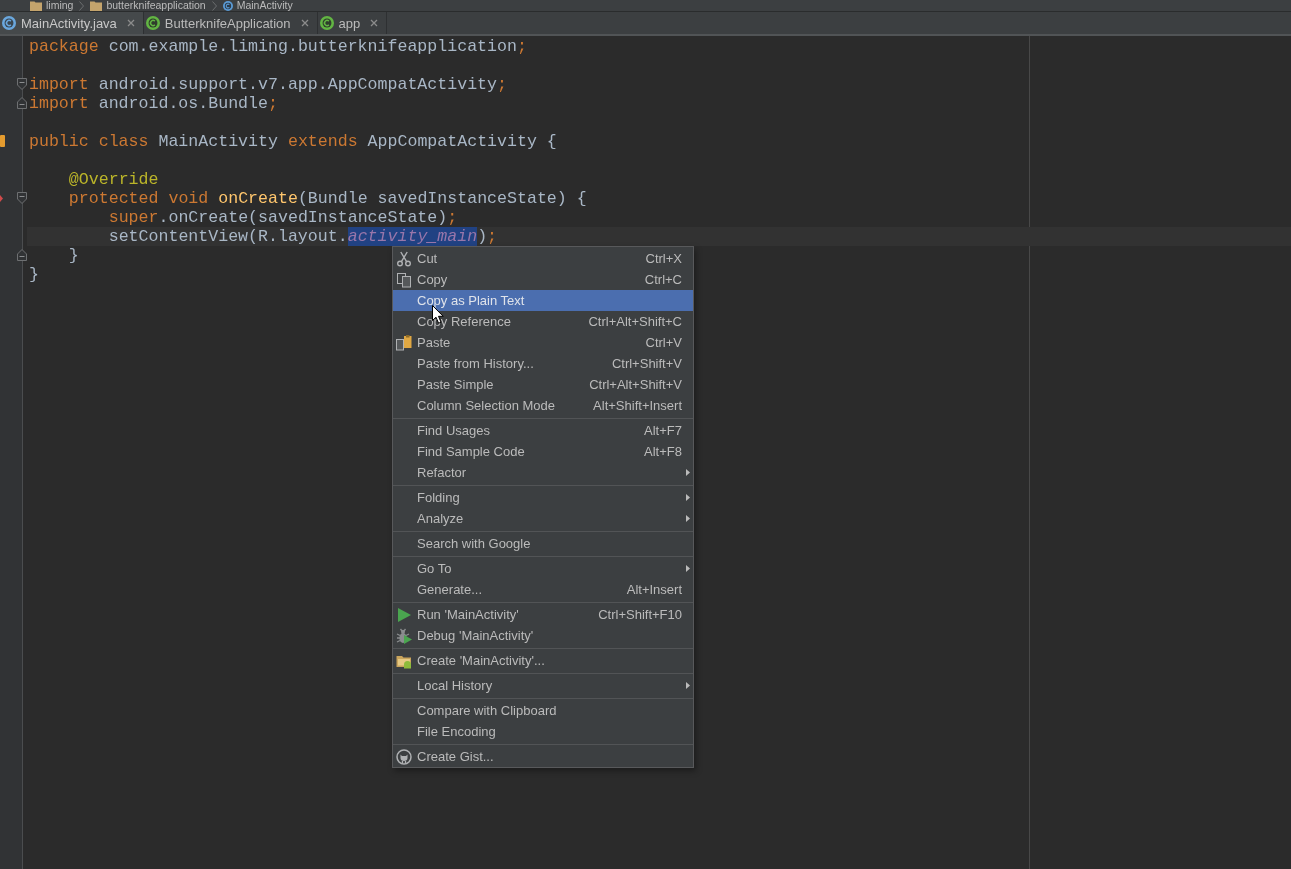 Image resolution: width=1291 pixels, height=869 pixels. What do you see at coordinates (654, 589) in the screenshot?
I see `shortcut-text: Alt+Insert` at bounding box center [654, 589].